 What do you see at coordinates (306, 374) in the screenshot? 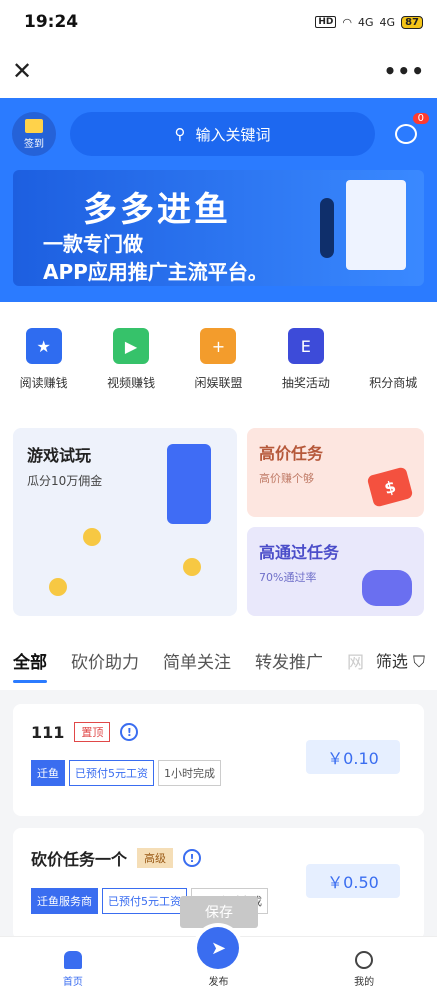
I see `shortcut-lottery: E 抽奖活动` at bounding box center [306, 374].